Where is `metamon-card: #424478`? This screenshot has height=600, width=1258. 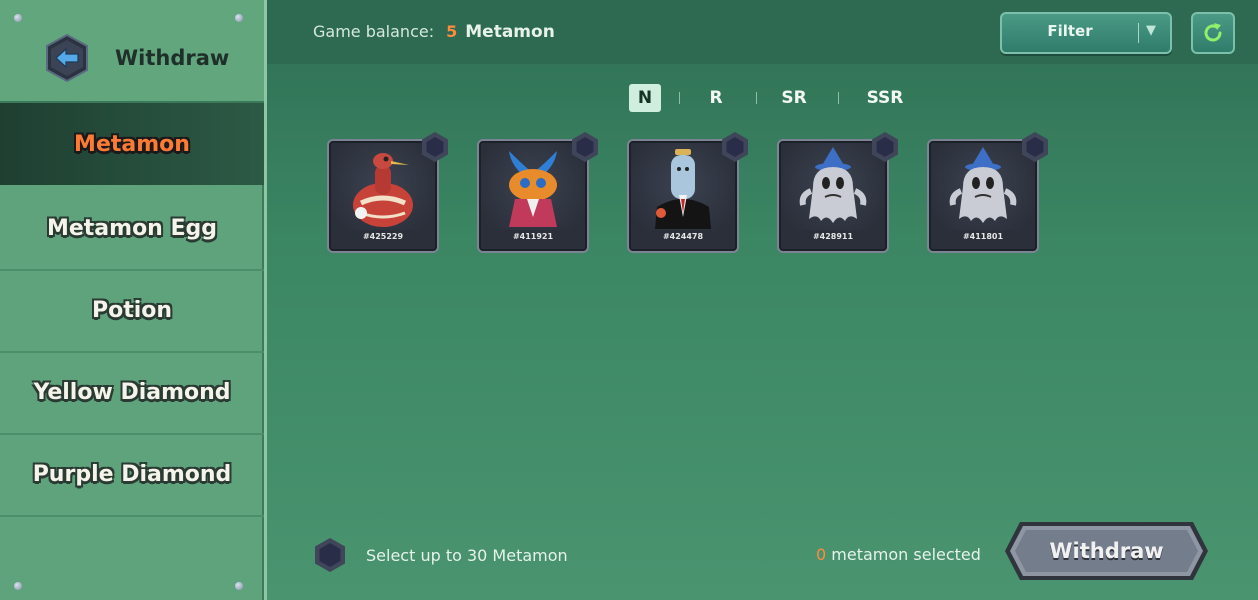
metamon-card: #424478 is located at coordinates (687, 192).